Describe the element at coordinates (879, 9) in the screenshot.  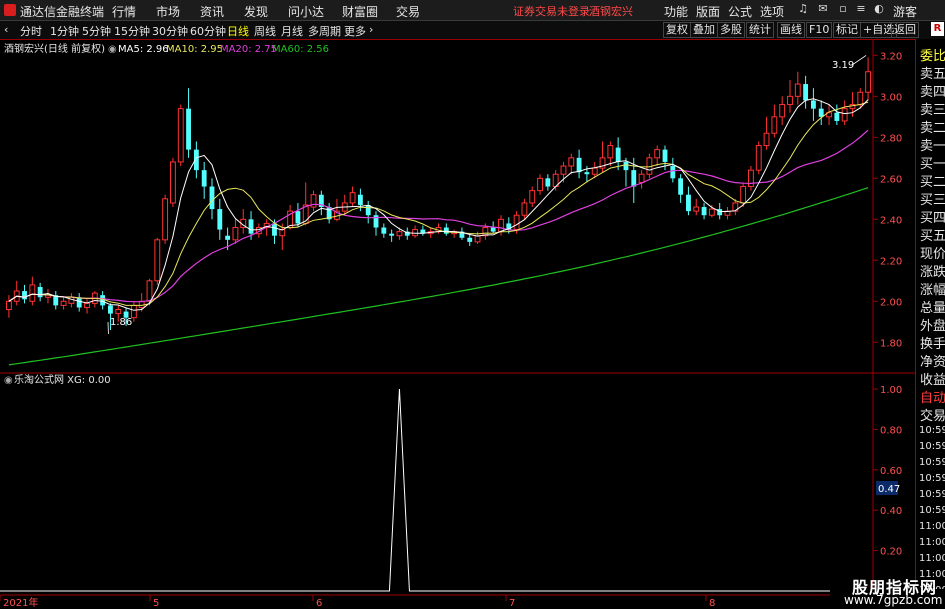
I see `skin-icon: ◐` at that location.